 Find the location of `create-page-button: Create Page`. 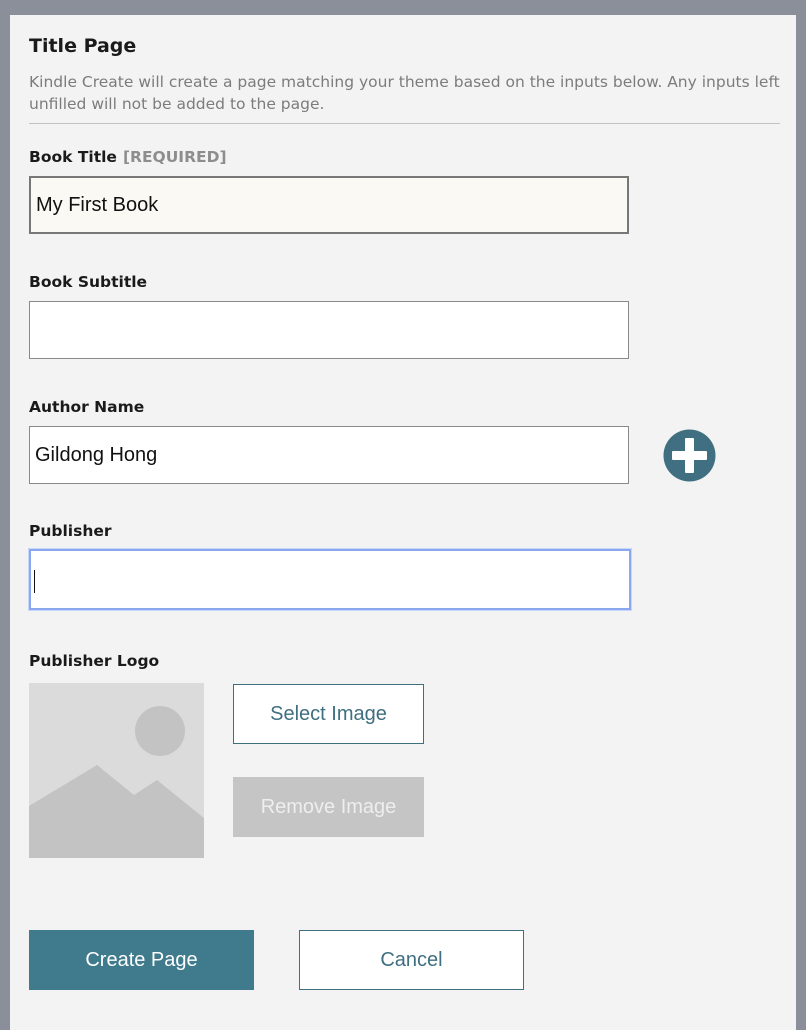

create-page-button: Create Page is located at coordinates (141, 960).